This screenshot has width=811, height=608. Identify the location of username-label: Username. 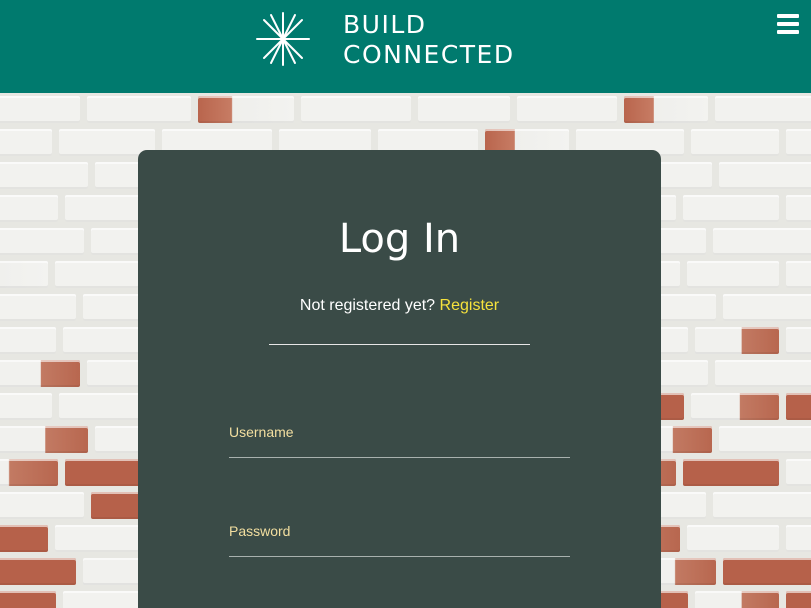
(261, 432).